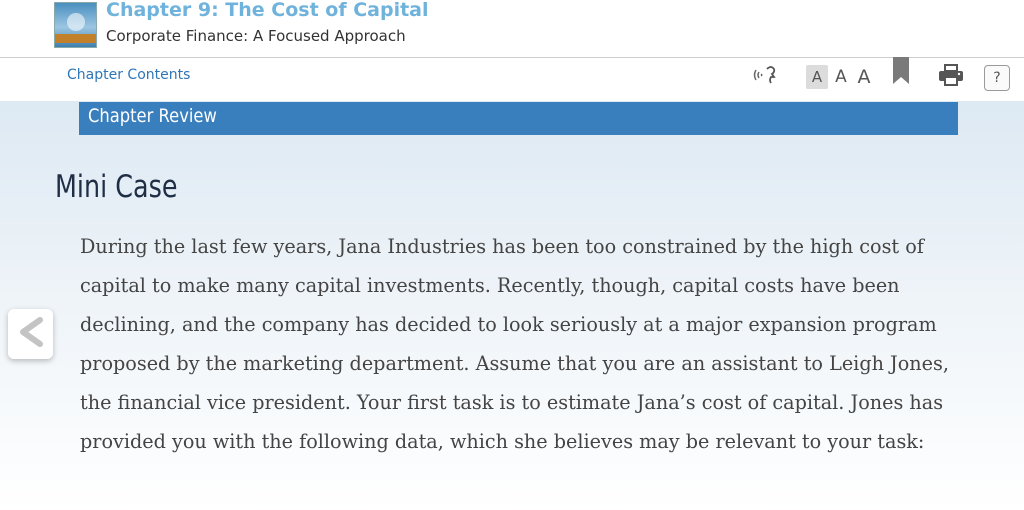 Image resolution: width=1024 pixels, height=510 pixels. I want to click on font-size-medium-button: A, so click(841, 77).